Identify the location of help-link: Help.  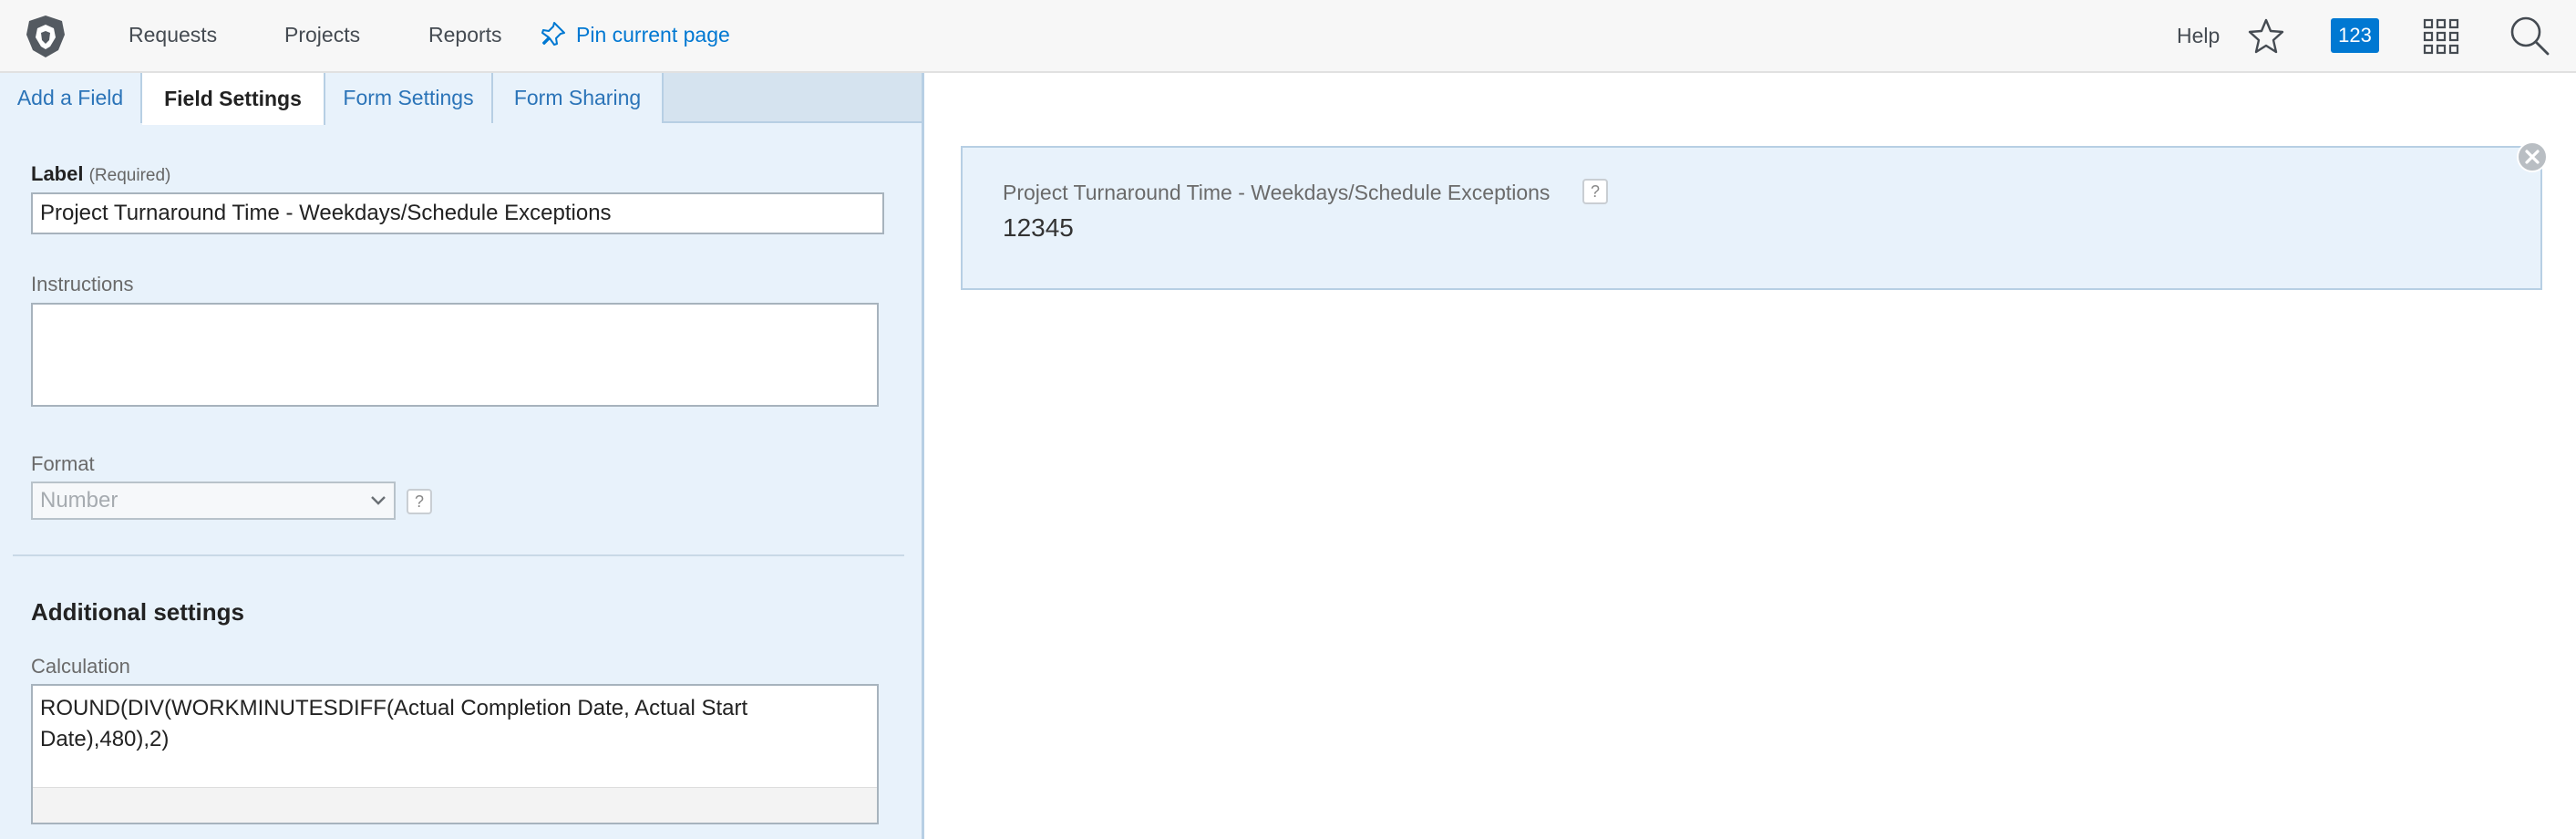
(2198, 35).